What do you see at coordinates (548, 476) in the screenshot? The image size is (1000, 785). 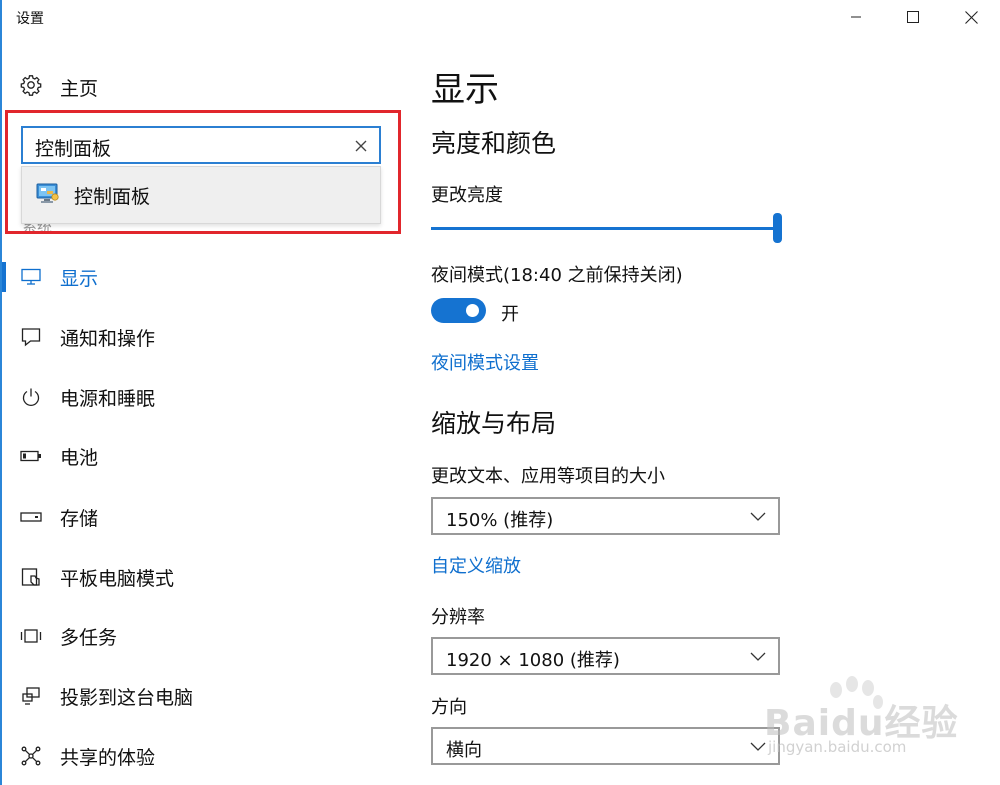 I see `scale-label: 更改文本、应用等项目的大小` at bounding box center [548, 476].